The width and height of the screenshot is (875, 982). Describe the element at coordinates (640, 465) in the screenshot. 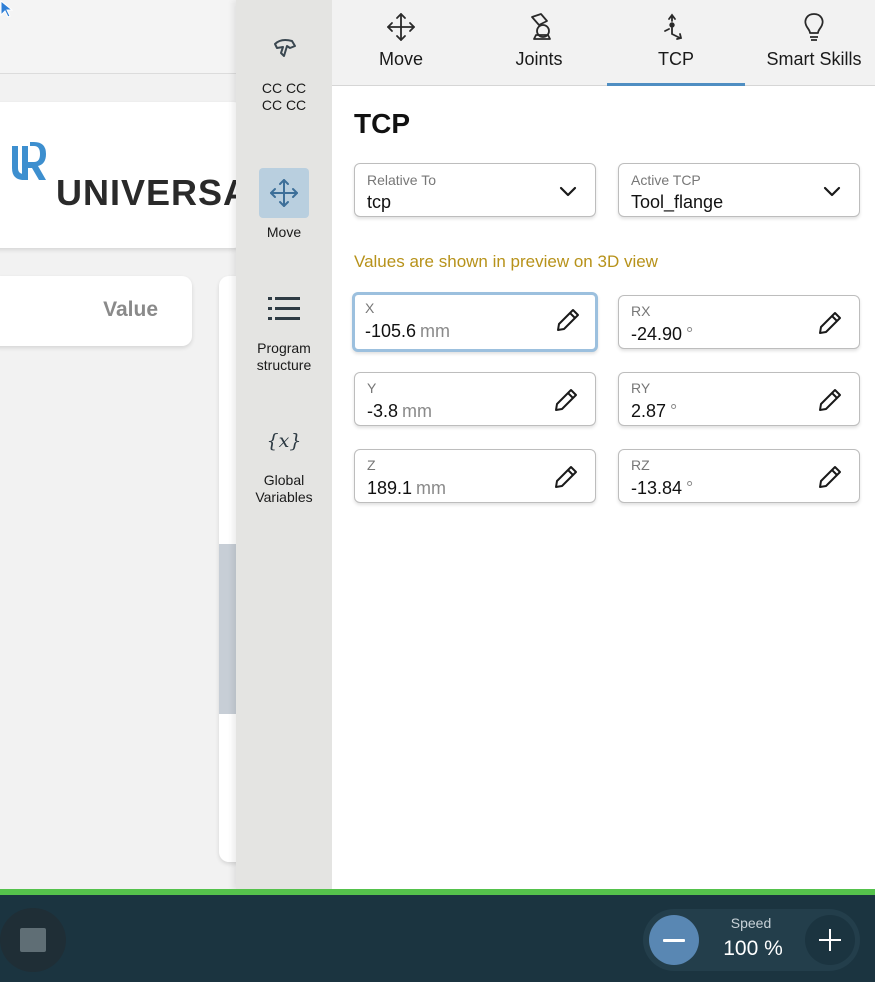

I see `rz-label: RZ` at that location.